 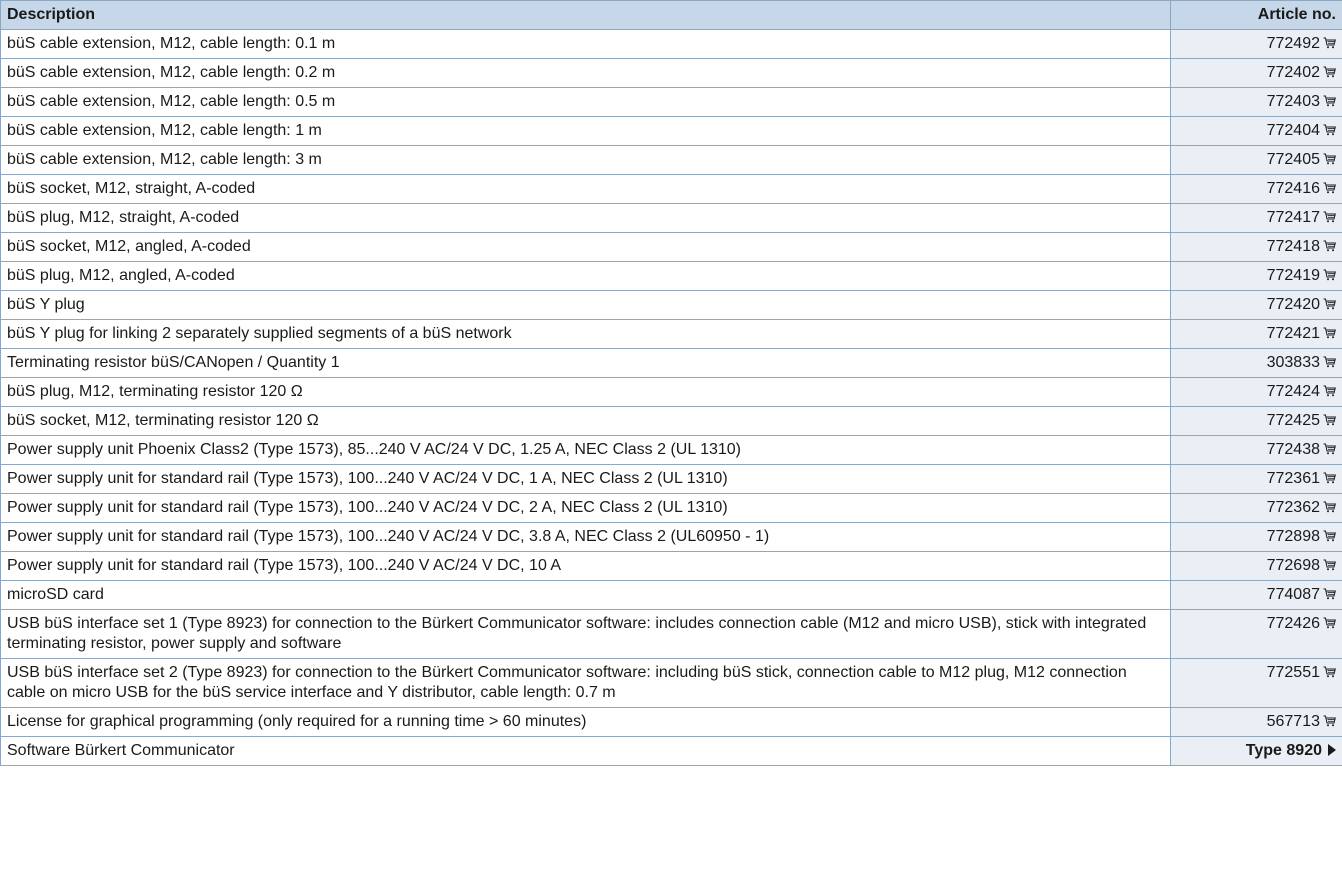 What do you see at coordinates (1293, 478) in the screenshot?
I see `article-number: 772361` at bounding box center [1293, 478].